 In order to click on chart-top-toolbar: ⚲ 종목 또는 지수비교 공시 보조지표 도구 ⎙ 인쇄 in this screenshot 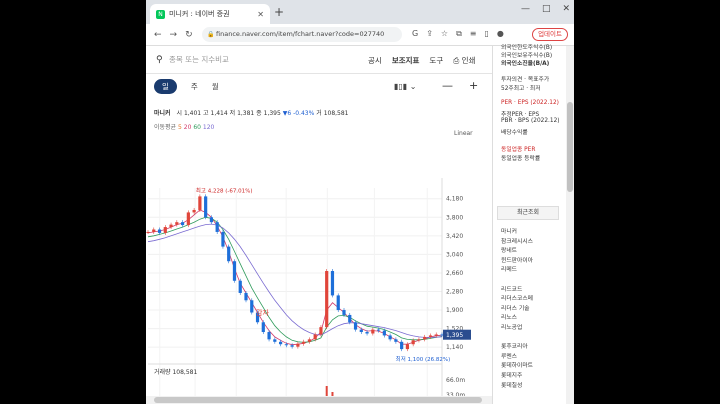, I will do `click(319, 60)`.